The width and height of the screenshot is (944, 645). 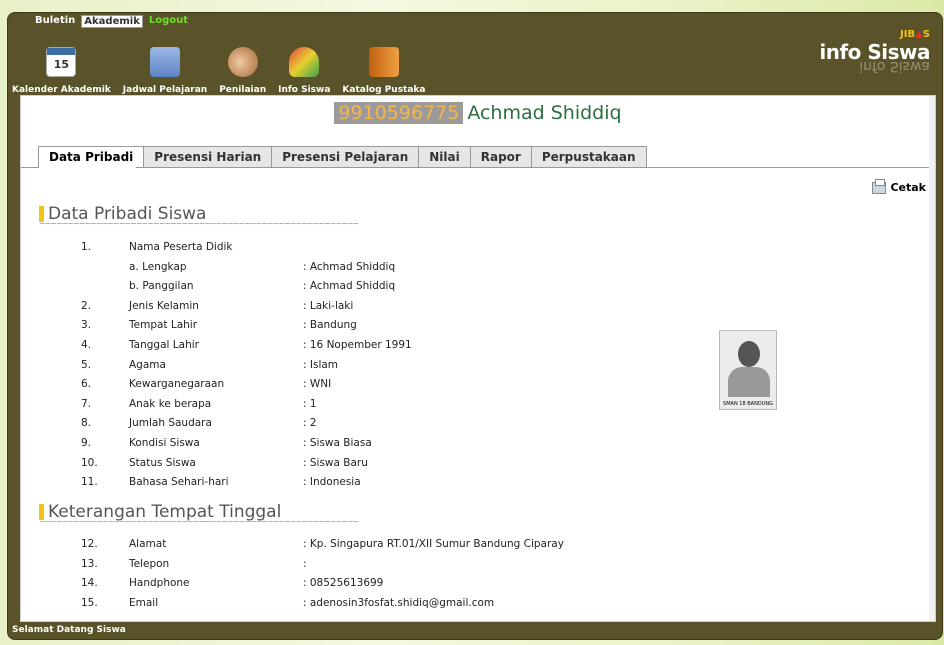 What do you see at coordinates (337, 443) in the screenshot?
I see `row-val: : Siswa Biasa` at bounding box center [337, 443].